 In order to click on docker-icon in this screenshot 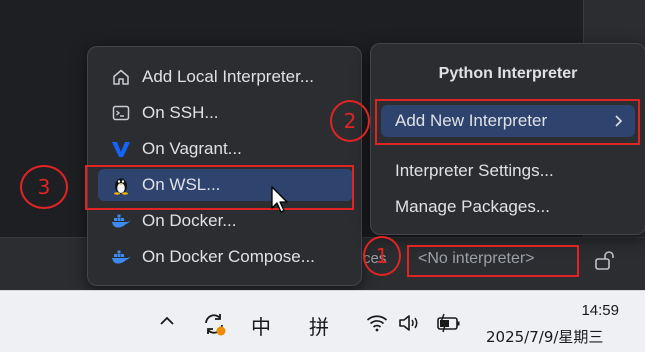, I will do `click(121, 221)`.